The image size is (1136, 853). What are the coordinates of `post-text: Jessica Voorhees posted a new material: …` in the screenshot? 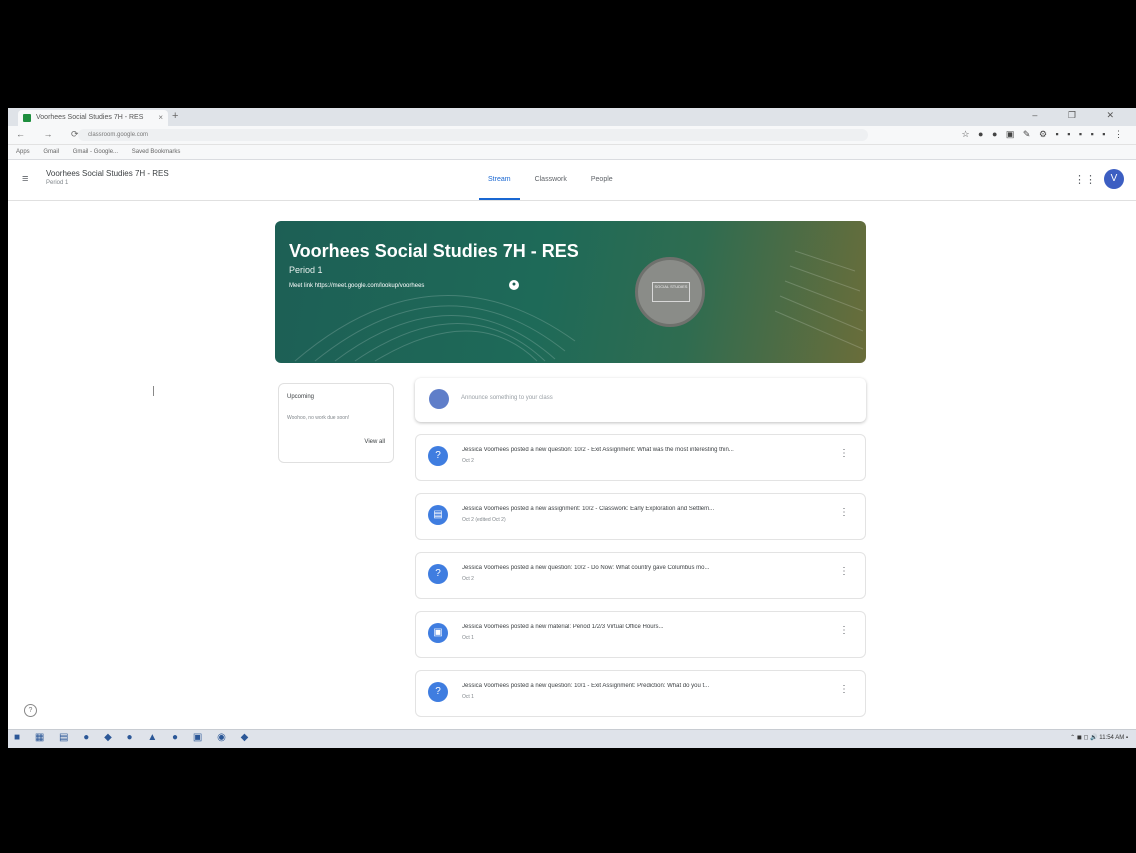 It's located at (563, 627).